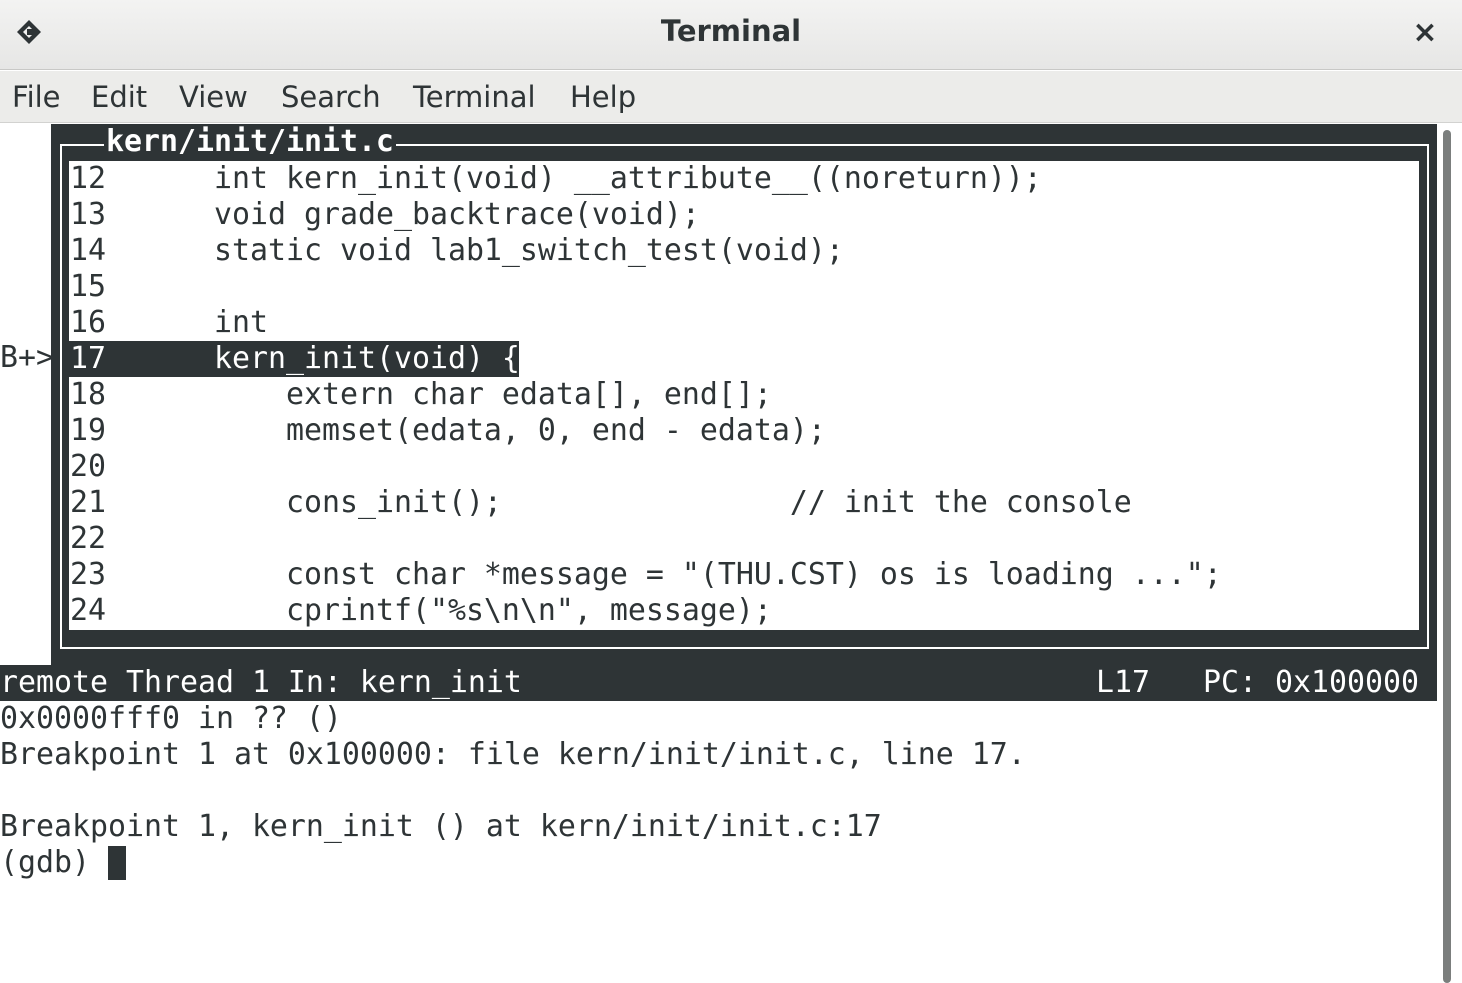  What do you see at coordinates (88, 286) in the screenshot?
I see `line-number: 15` at bounding box center [88, 286].